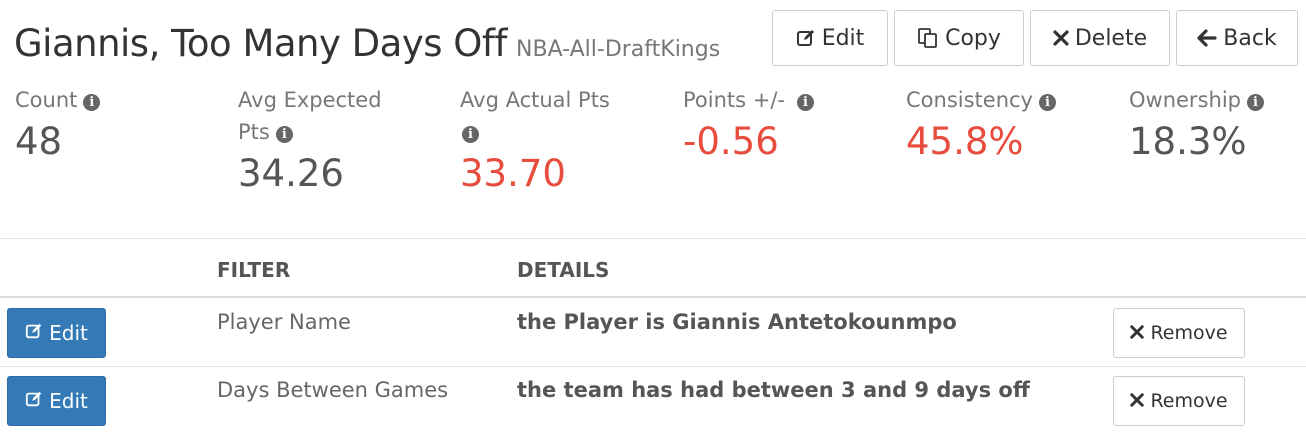 The height and width of the screenshot is (439, 1306). I want to click on stat-value: 33.70, so click(513, 173).